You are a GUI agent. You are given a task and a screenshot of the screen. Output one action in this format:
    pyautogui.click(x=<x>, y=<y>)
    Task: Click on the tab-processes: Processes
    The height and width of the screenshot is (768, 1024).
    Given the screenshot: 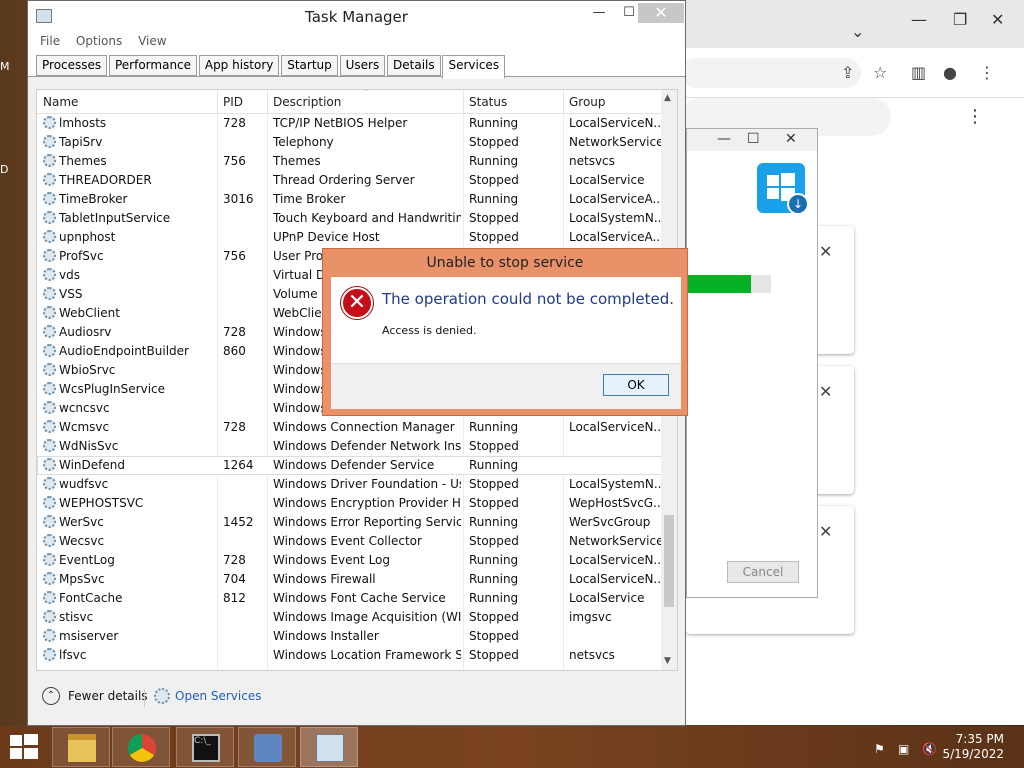 What is the action you would take?
    pyautogui.click(x=72, y=65)
    